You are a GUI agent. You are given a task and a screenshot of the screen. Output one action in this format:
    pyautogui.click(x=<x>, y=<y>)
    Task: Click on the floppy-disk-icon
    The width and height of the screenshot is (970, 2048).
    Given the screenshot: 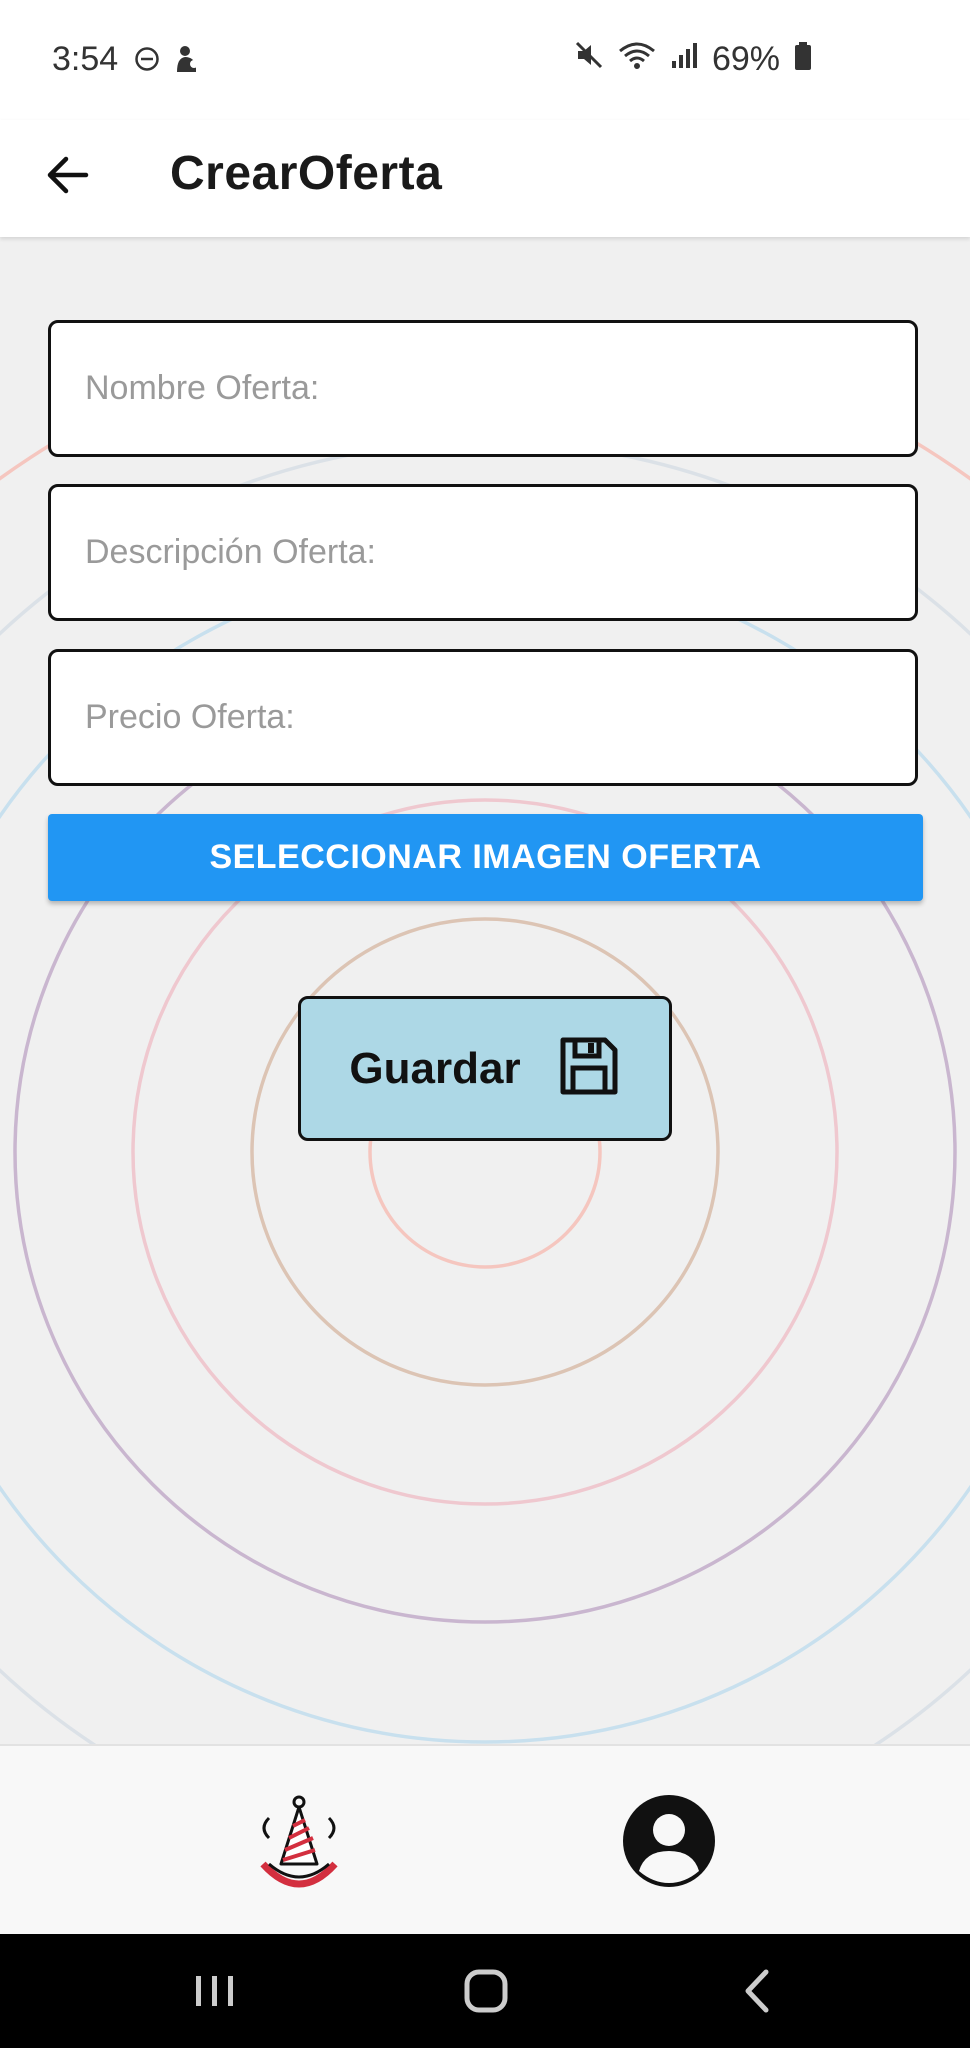 What is the action you would take?
    pyautogui.click(x=589, y=1068)
    